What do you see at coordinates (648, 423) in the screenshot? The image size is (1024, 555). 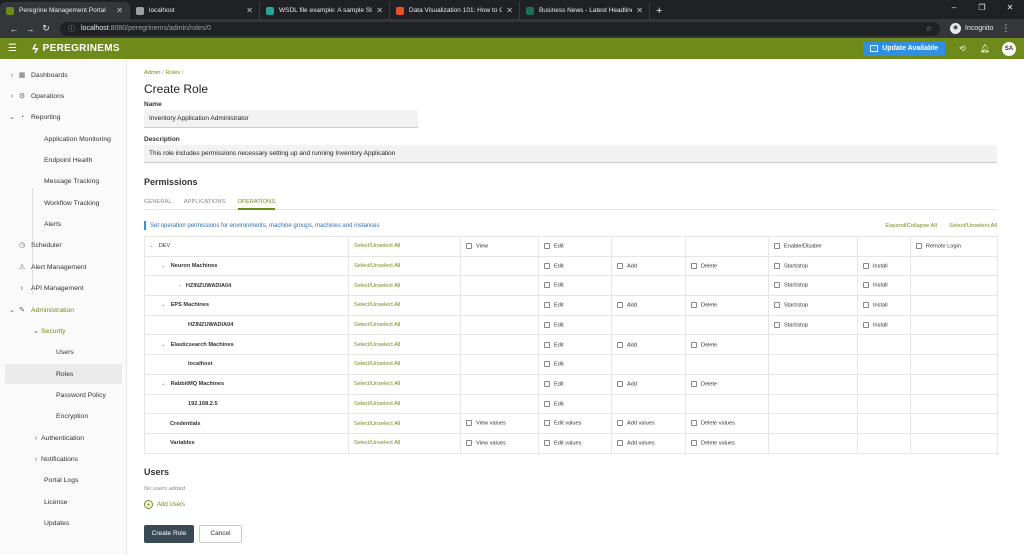 I see `permission-cell: Add values` at bounding box center [648, 423].